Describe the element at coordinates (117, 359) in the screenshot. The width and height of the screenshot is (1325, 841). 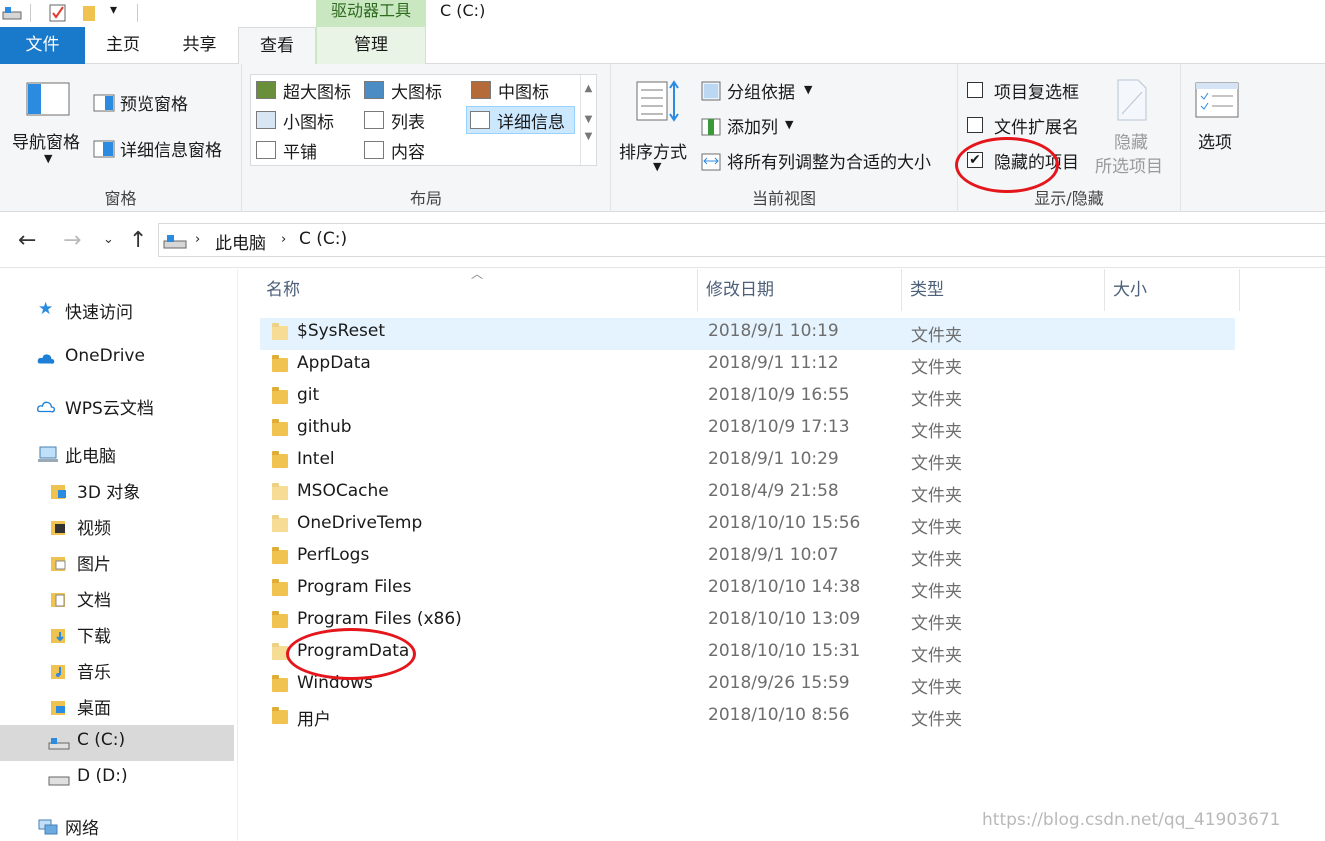
I see `sidebar-item-onedrive: OneDrive` at that location.